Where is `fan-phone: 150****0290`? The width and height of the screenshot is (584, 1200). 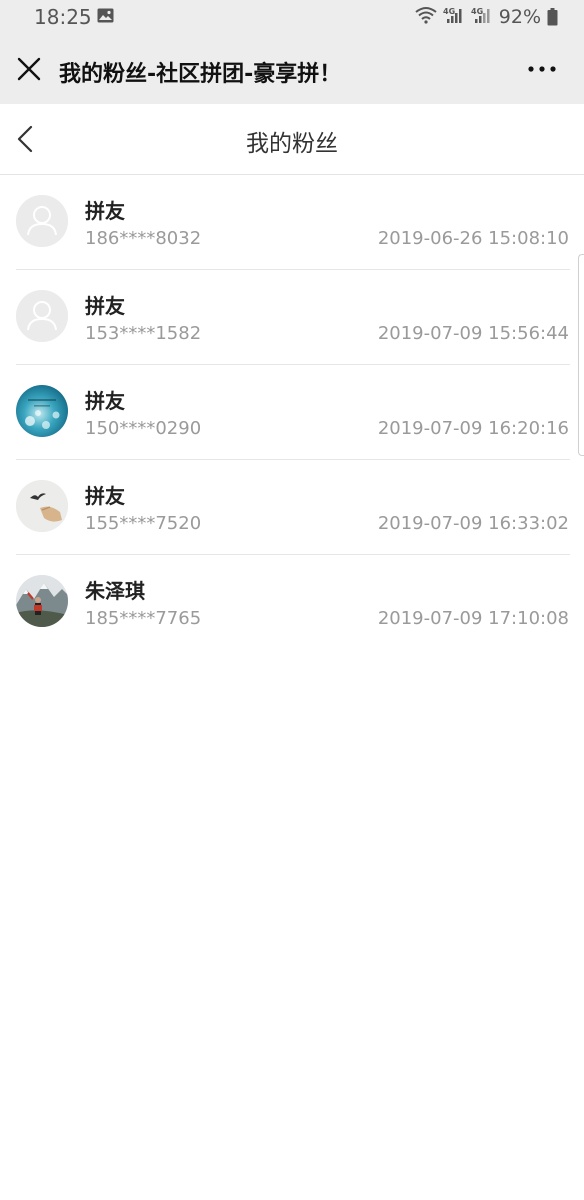 fan-phone: 150****0290 is located at coordinates (143, 428).